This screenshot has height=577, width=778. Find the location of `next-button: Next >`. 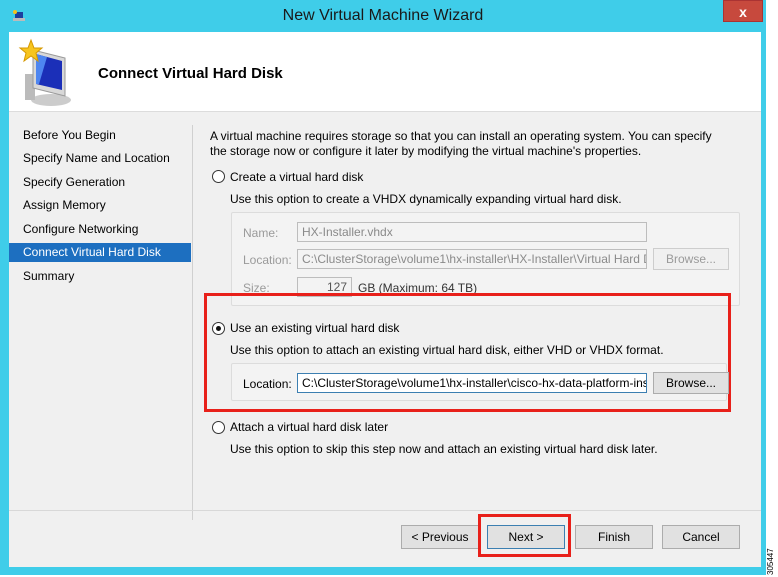

next-button: Next > is located at coordinates (526, 537).